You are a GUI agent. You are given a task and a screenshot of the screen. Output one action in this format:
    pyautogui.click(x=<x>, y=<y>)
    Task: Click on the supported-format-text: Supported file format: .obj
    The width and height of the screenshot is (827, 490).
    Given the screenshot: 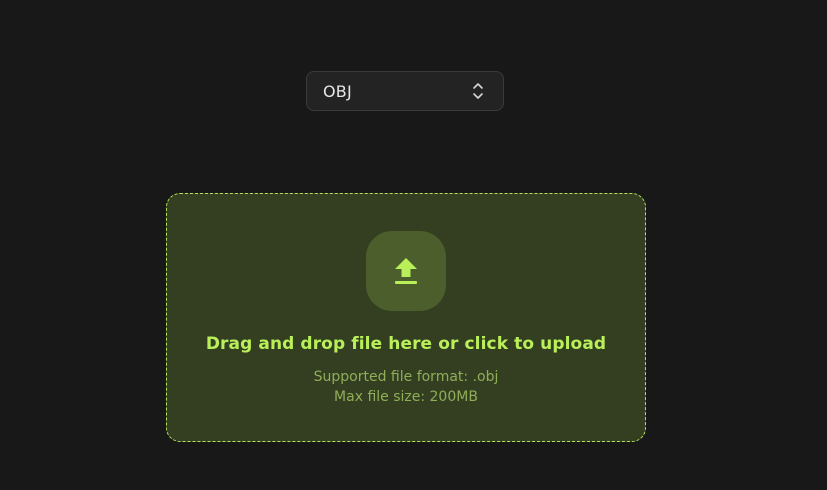 What is the action you would take?
    pyautogui.click(x=406, y=377)
    